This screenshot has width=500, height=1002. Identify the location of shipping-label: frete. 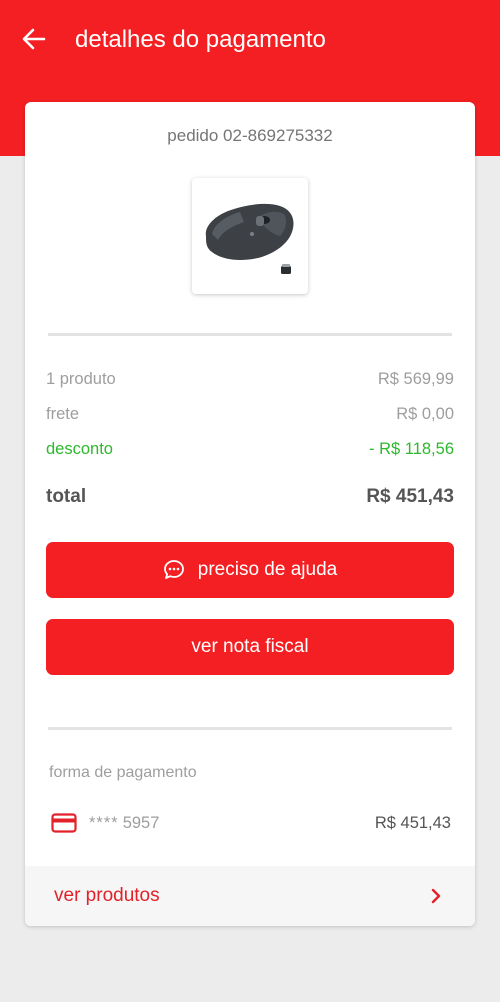
(63, 414).